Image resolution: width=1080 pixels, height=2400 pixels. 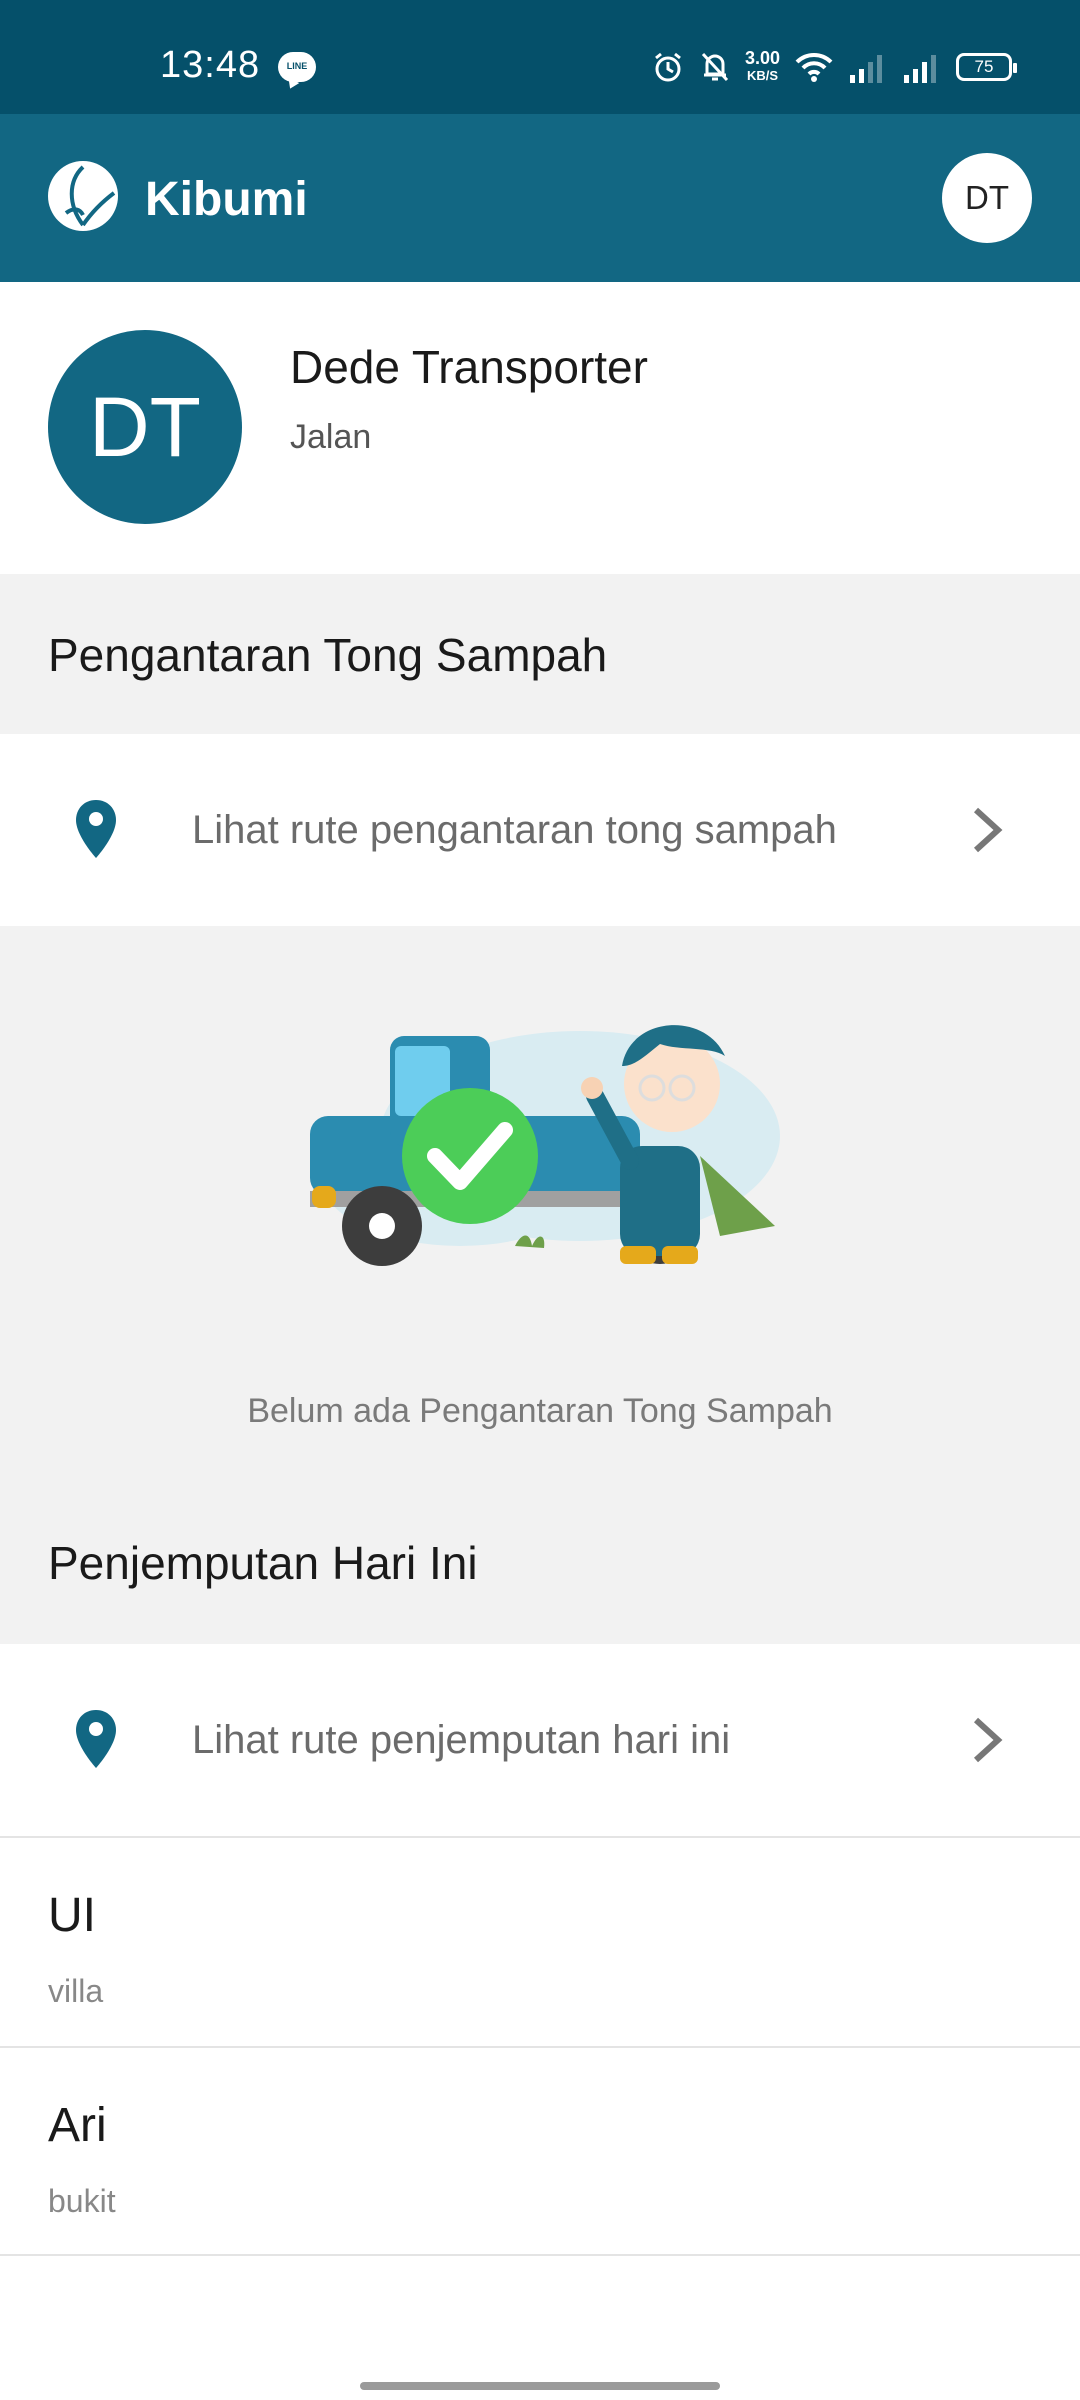 I want to click on delivery-section-title: Pengantaran Tong Sampah, so click(x=328, y=655).